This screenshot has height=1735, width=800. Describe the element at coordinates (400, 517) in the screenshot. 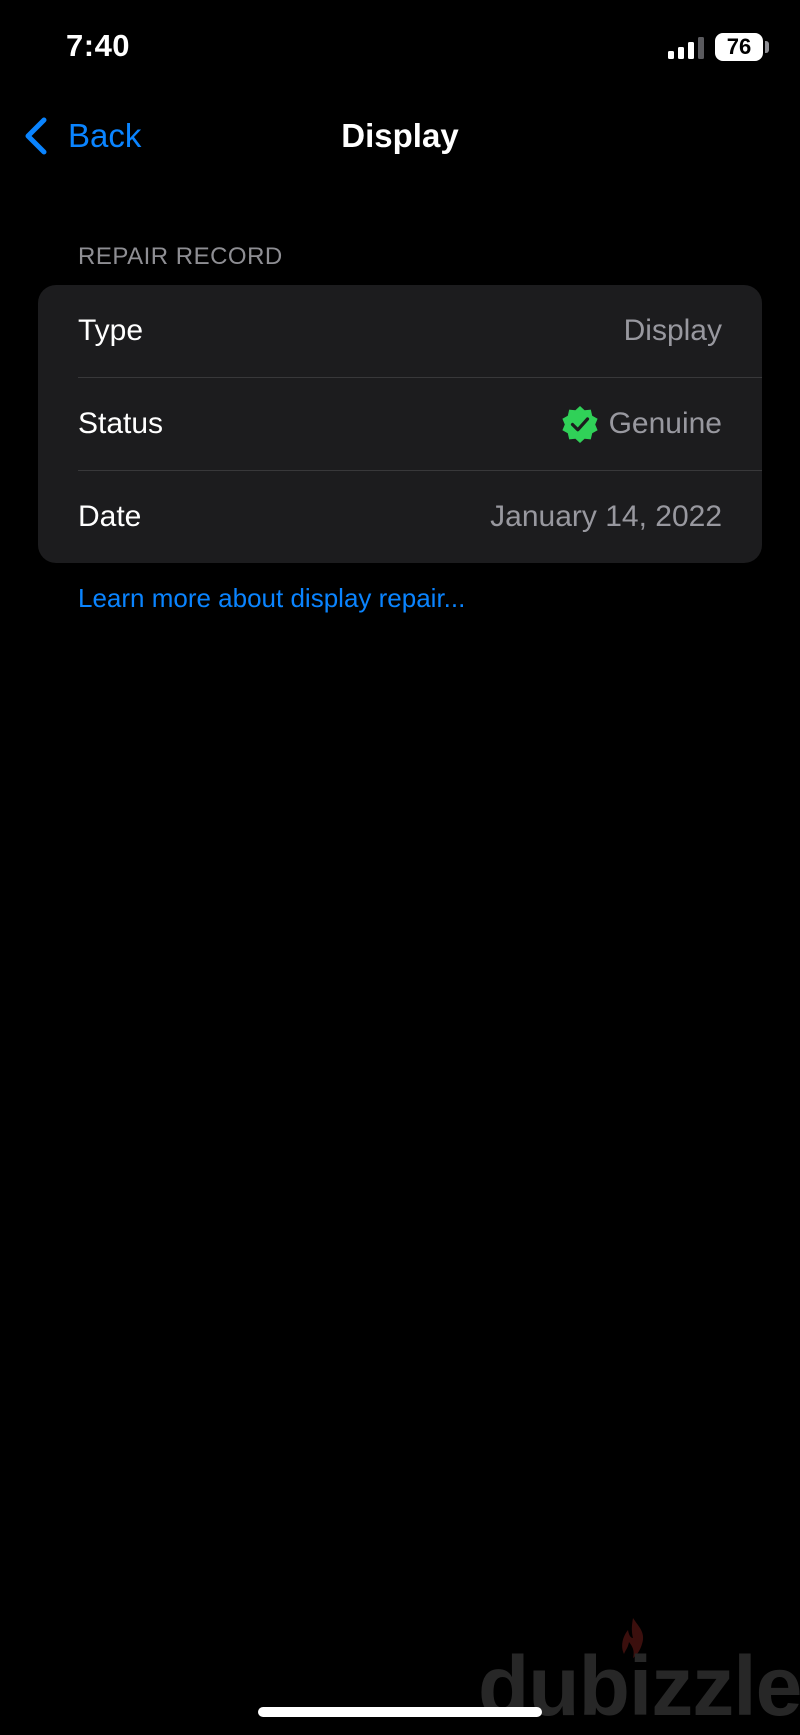

I see `row-date: Date January 14, 2022` at that location.